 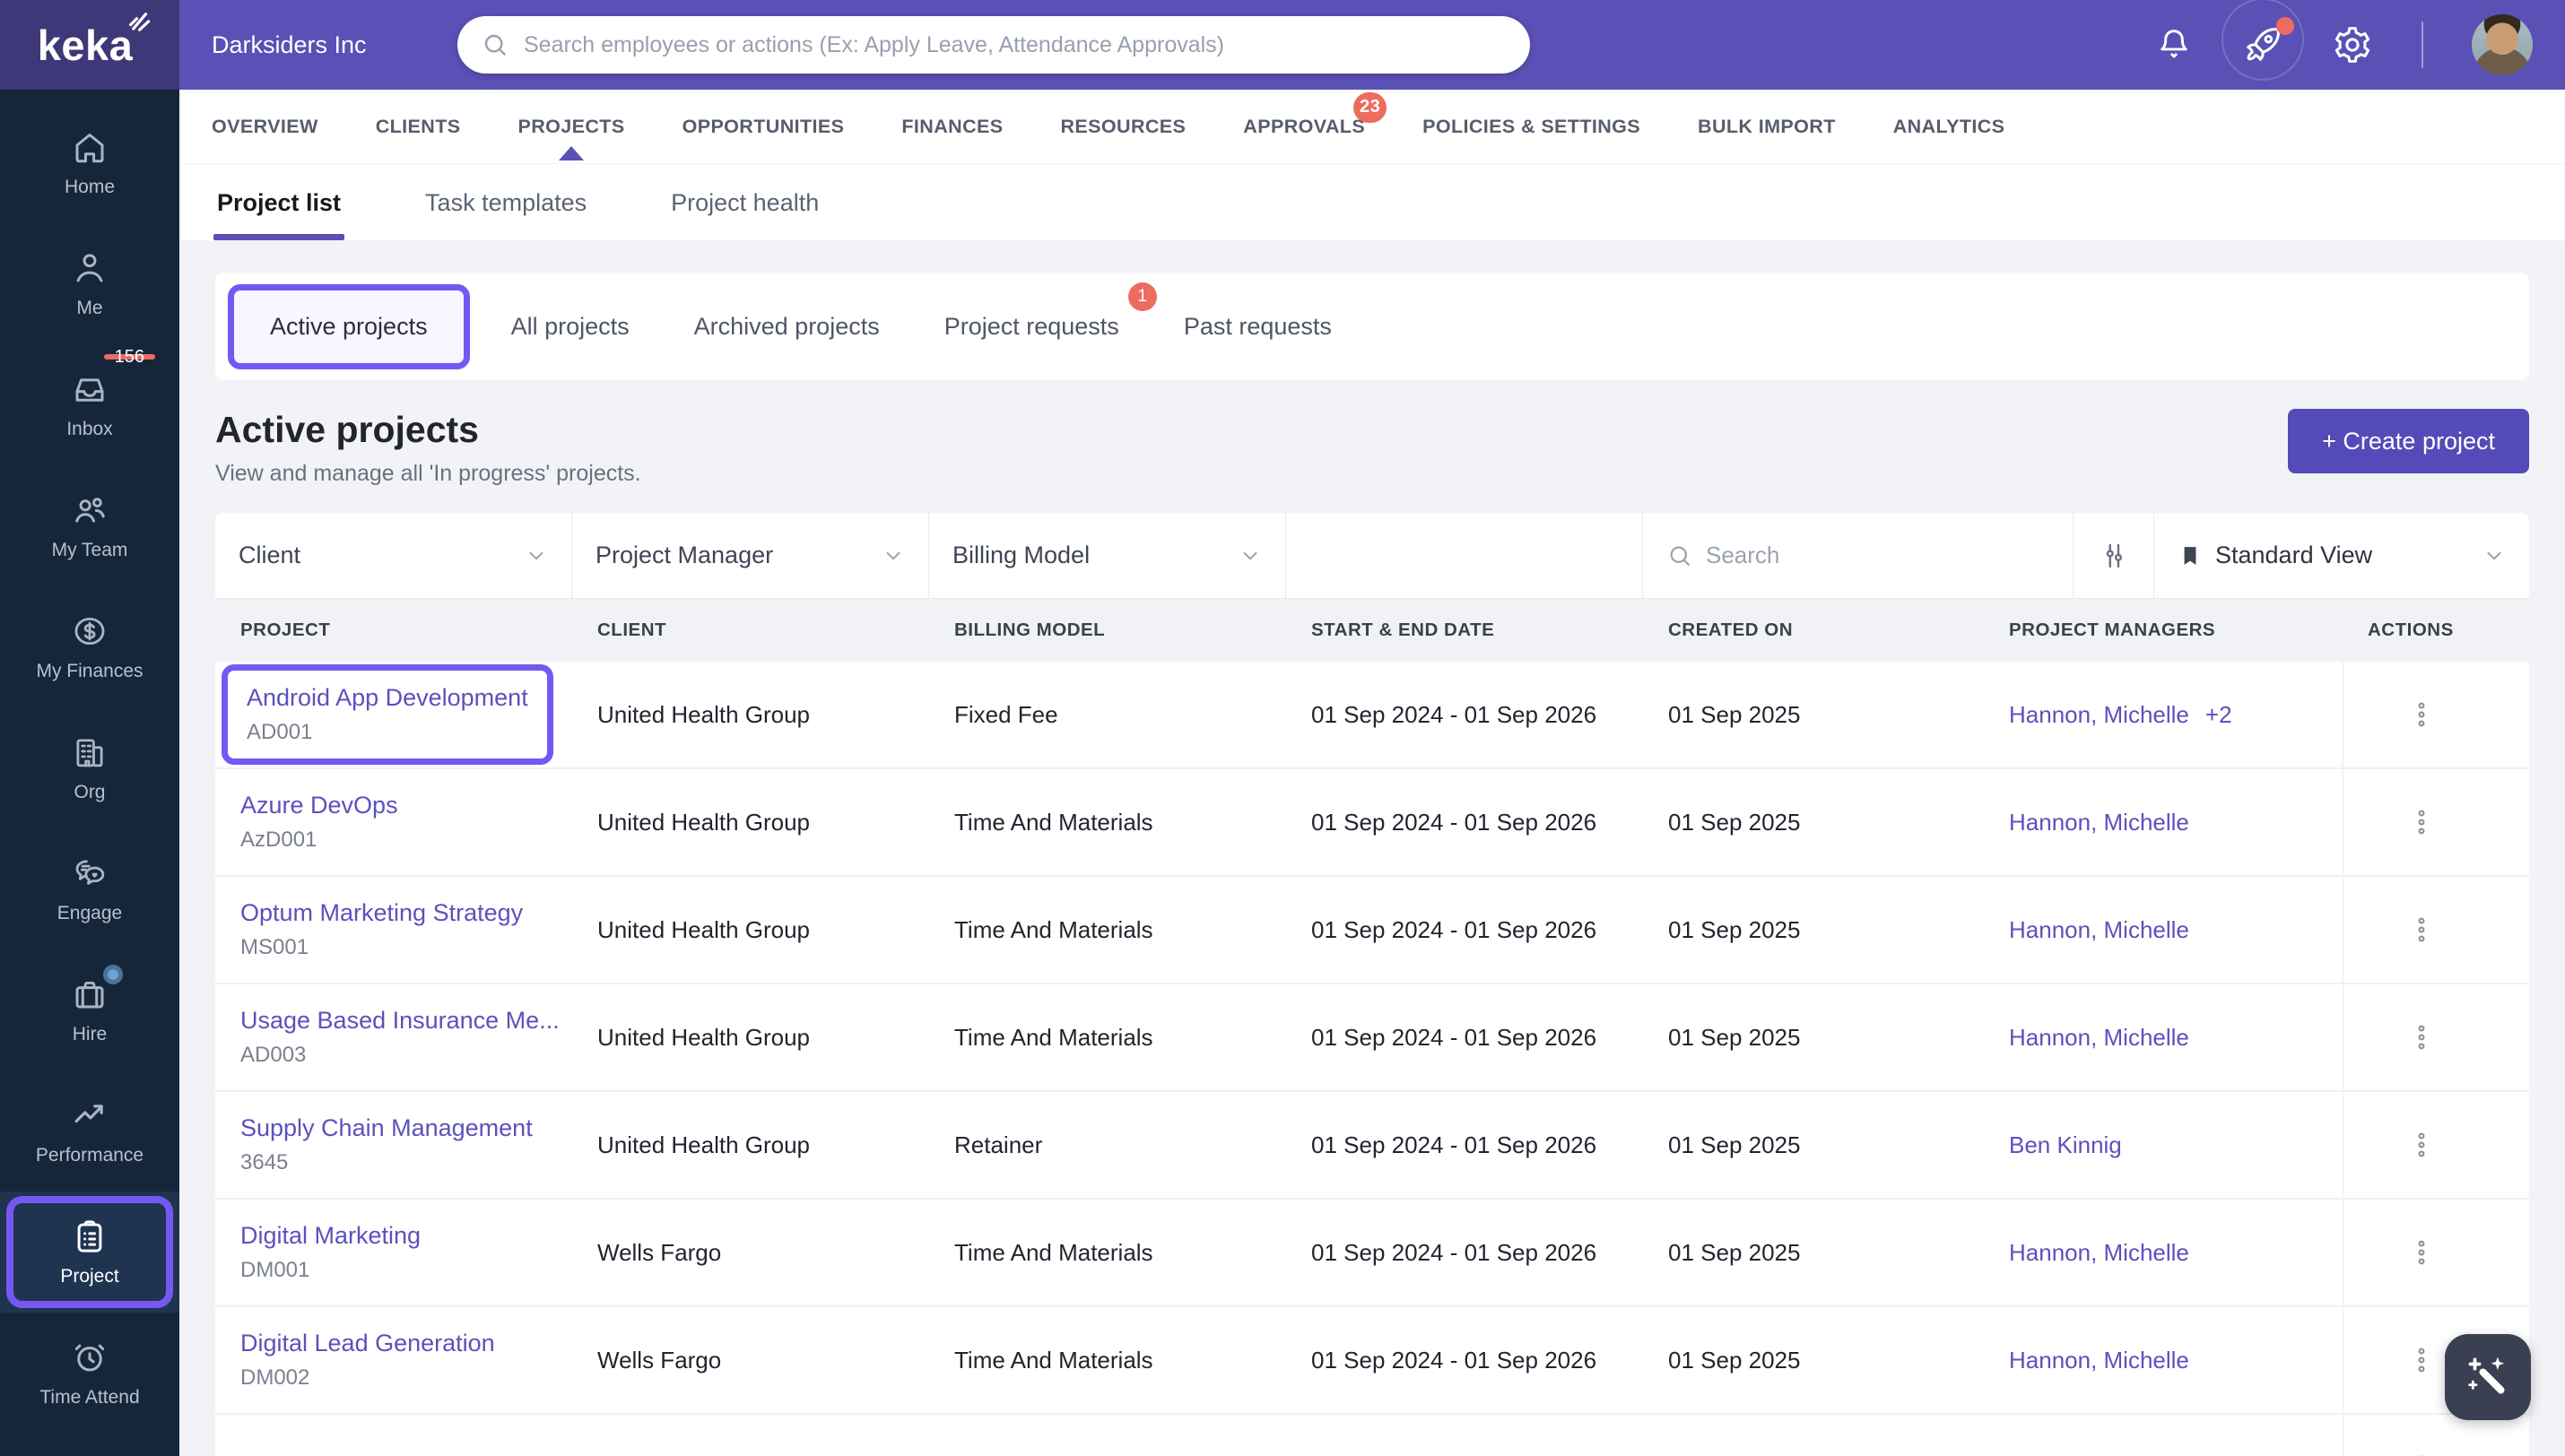 What do you see at coordinates (400, 1037) in the screenshot?
I see `project-name-block: Usage Based Insurance Me... AD003` at bounding box center [400, 1037].